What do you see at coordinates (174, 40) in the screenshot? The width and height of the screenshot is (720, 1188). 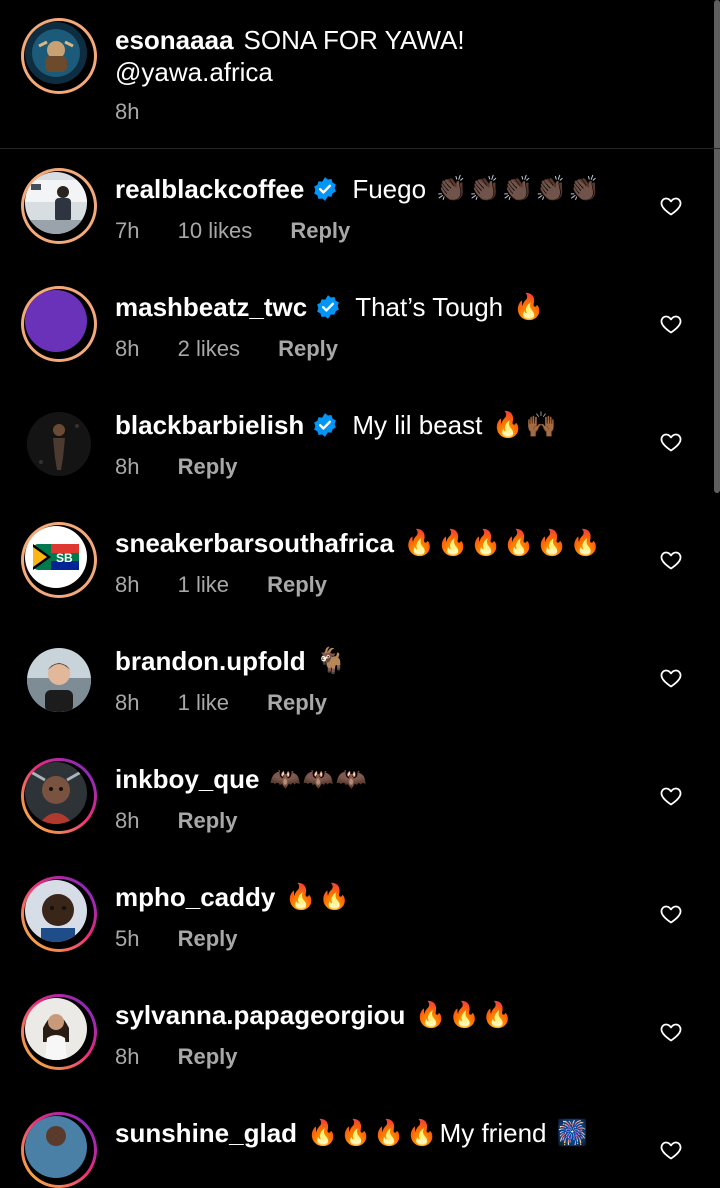 I see `caption-username: esonaaaa` at bounding box center [174, 40].